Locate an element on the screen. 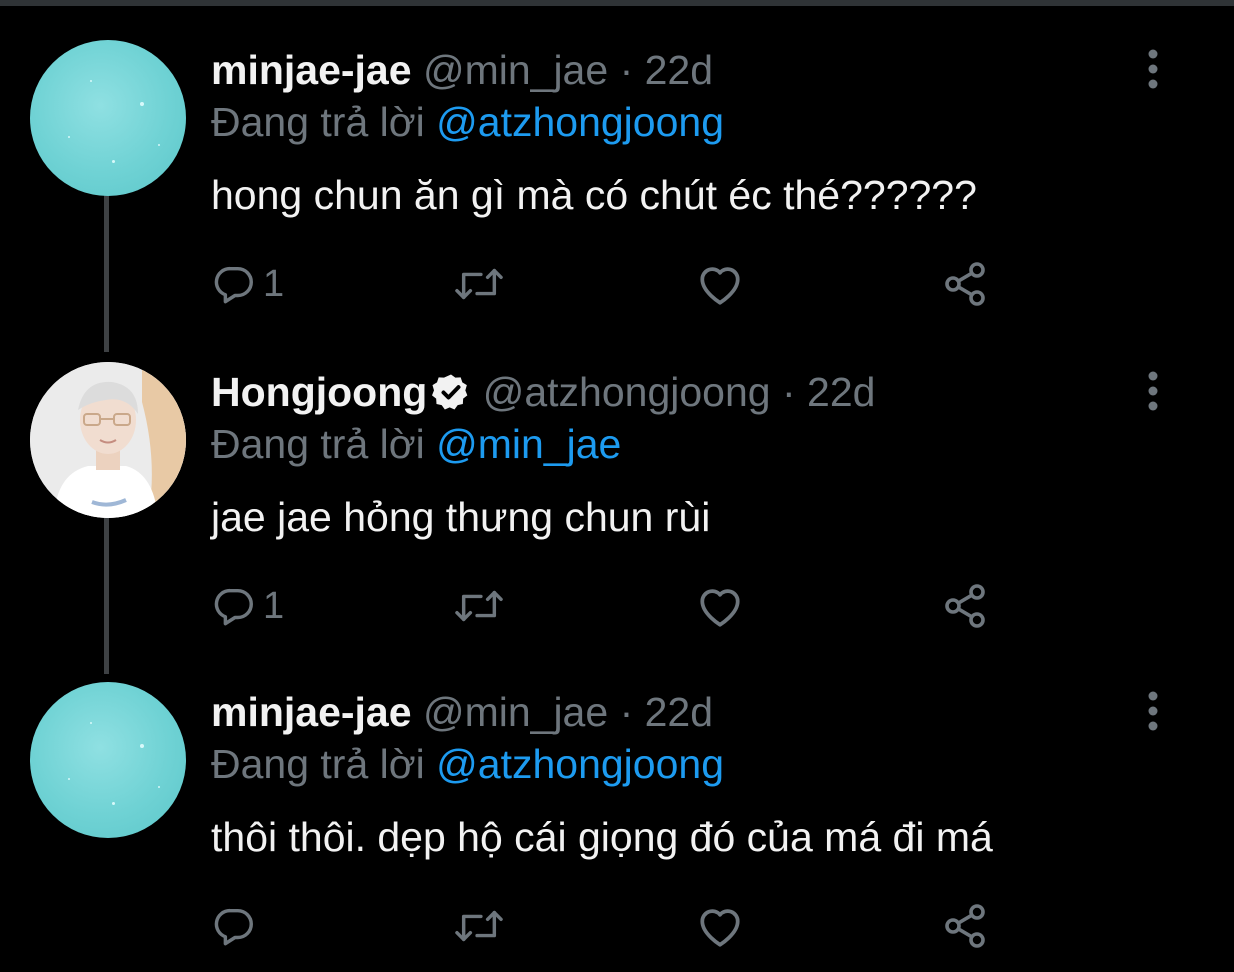  tweet-text: jae jae hỏng thưng chun rùi is located at coordinates (461, 517).